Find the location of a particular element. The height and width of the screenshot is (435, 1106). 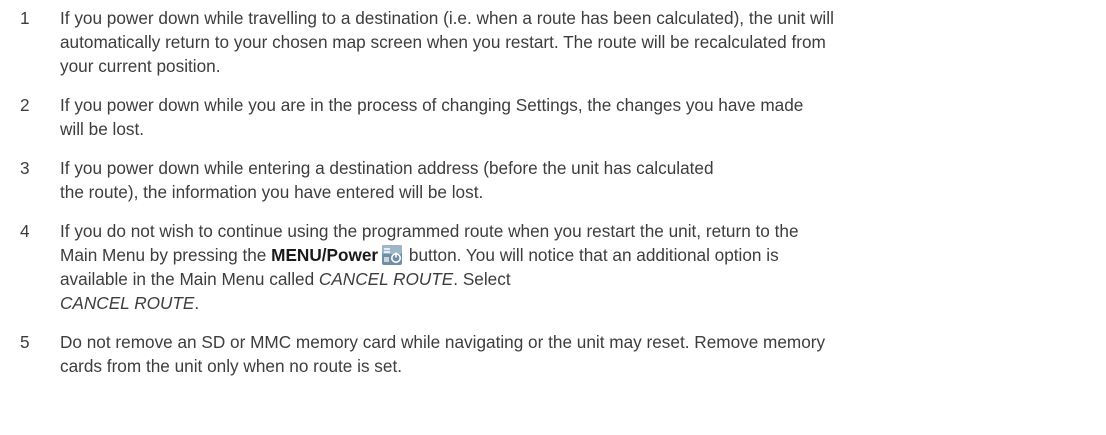

menu-power-icon is located at coordinates (392, 255).